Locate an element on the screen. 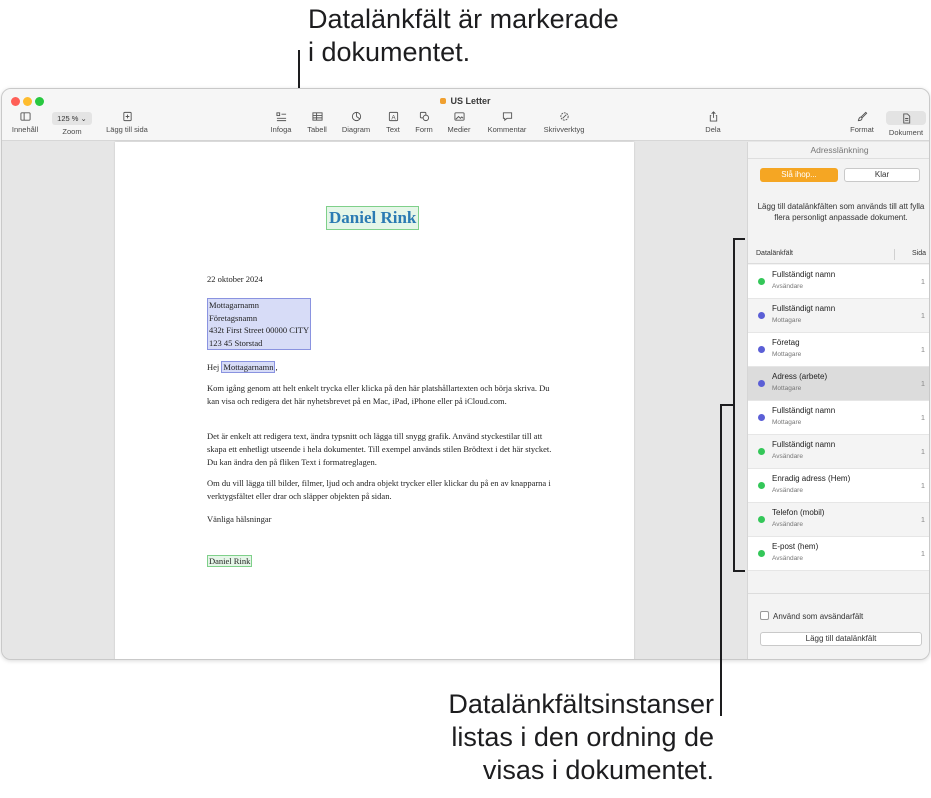 This screenshot has width=931, height=798. photo-icon is located at coordinates (459, 116).